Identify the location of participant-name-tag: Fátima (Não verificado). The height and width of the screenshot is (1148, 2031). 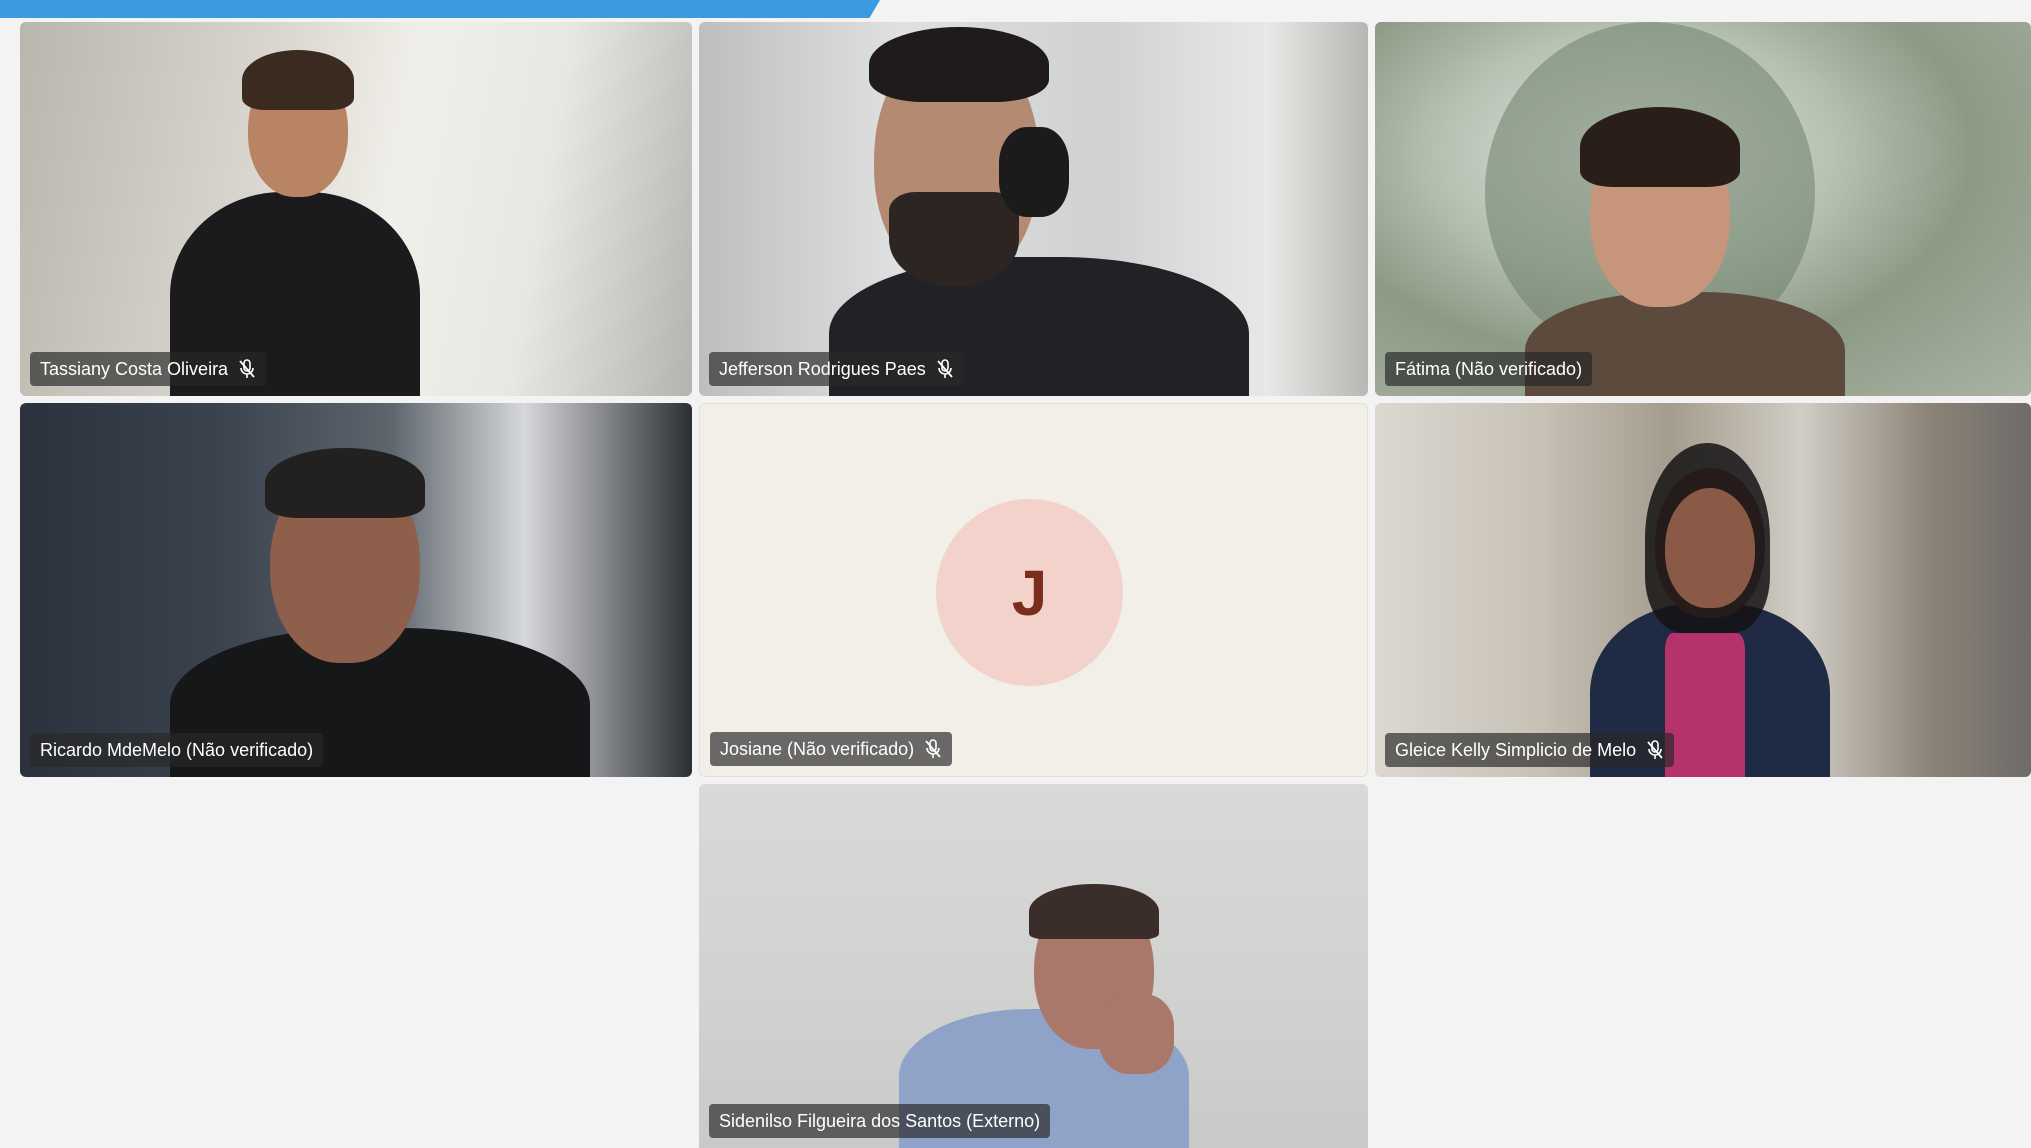
(1489, 369).